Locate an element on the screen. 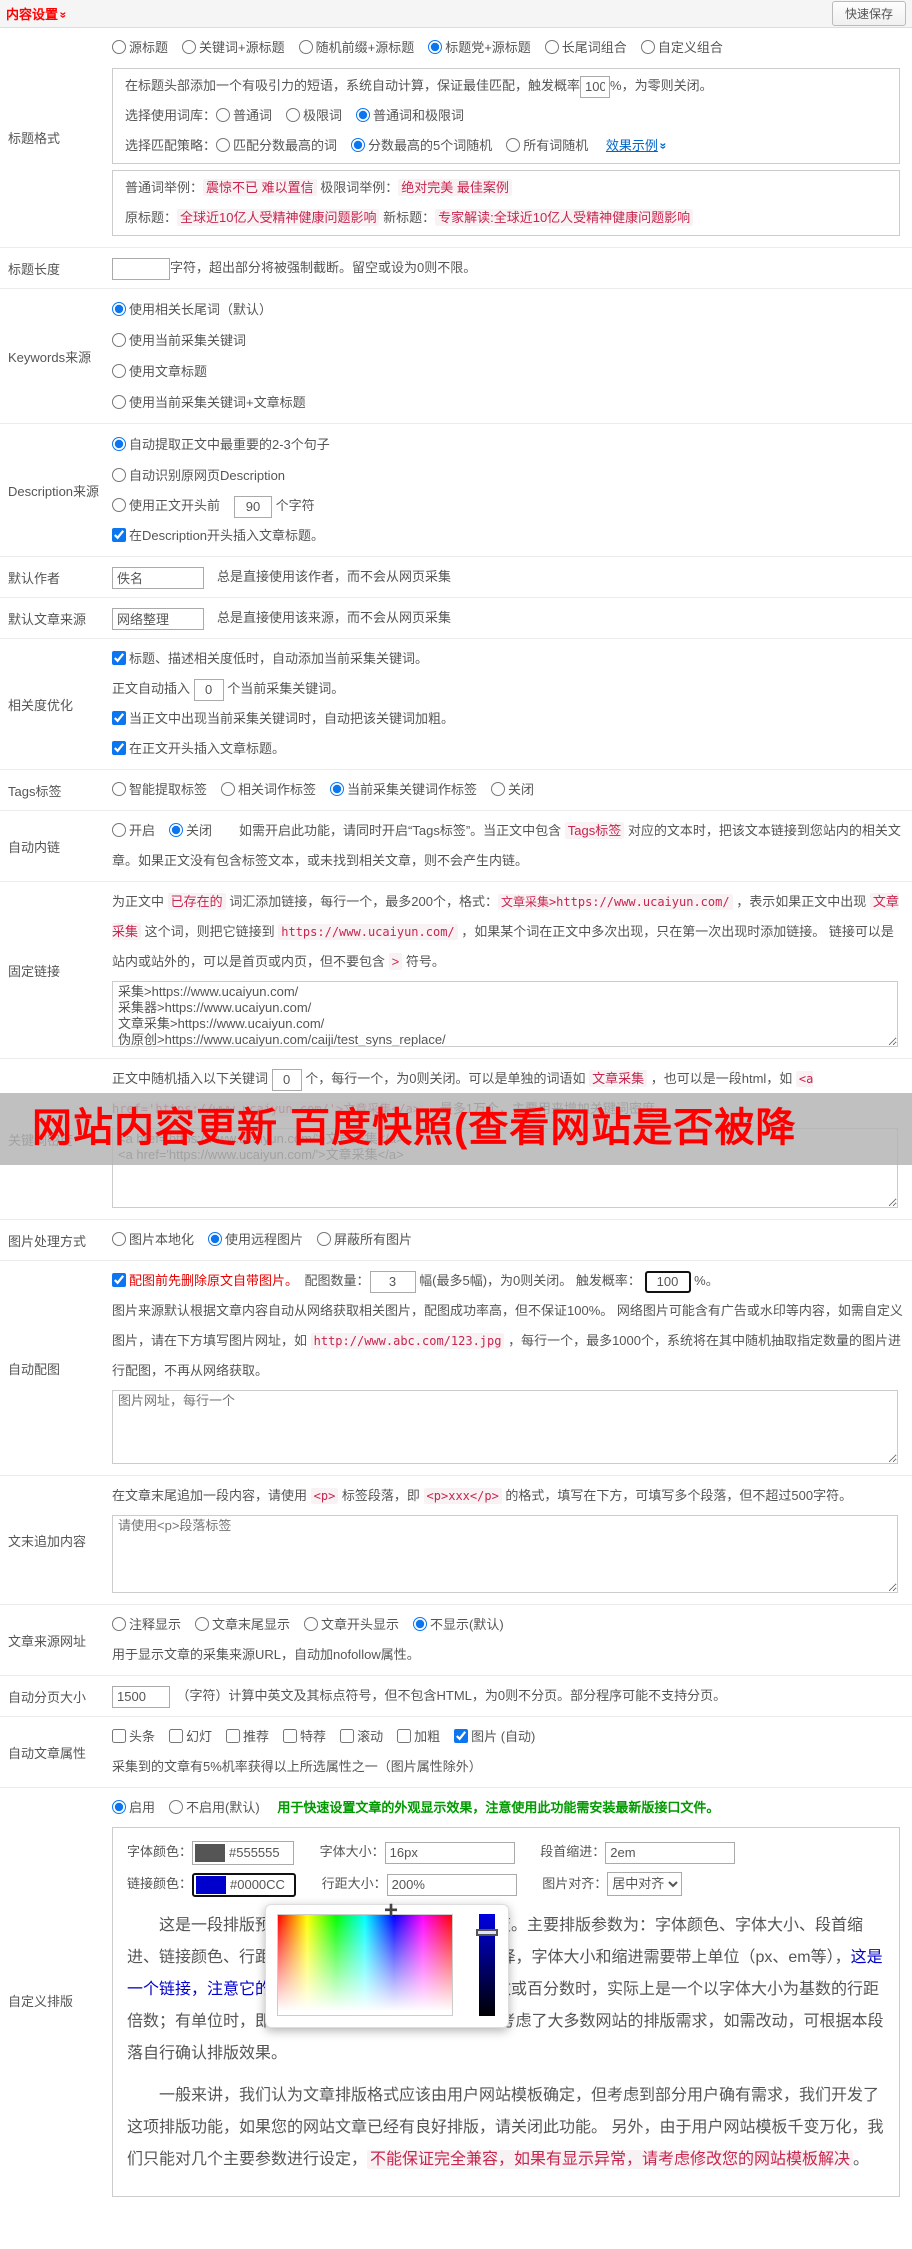  radio-option: 不显示(默认) is located at coordinates (458, 1624).